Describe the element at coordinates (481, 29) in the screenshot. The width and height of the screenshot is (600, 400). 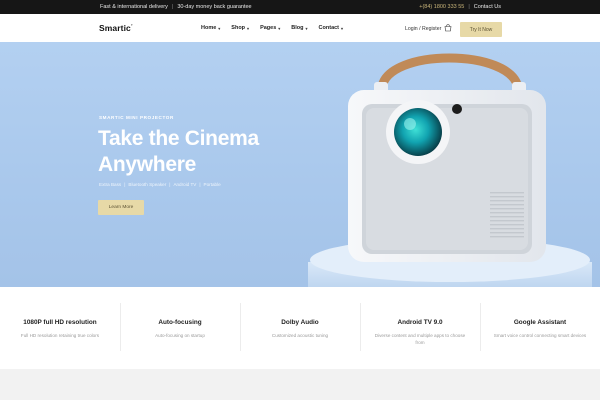
I see `try-it-now-button: Try It Now` at that location.